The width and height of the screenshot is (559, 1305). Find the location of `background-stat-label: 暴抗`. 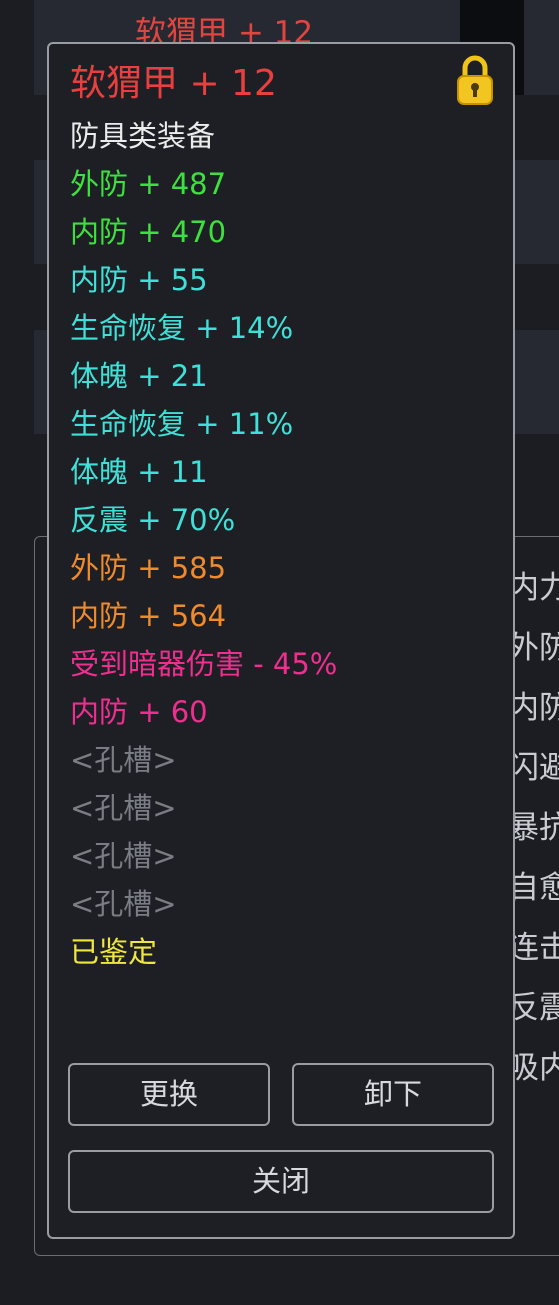

background-stat-label: 暴抗 is located at coordinates (533, 828).